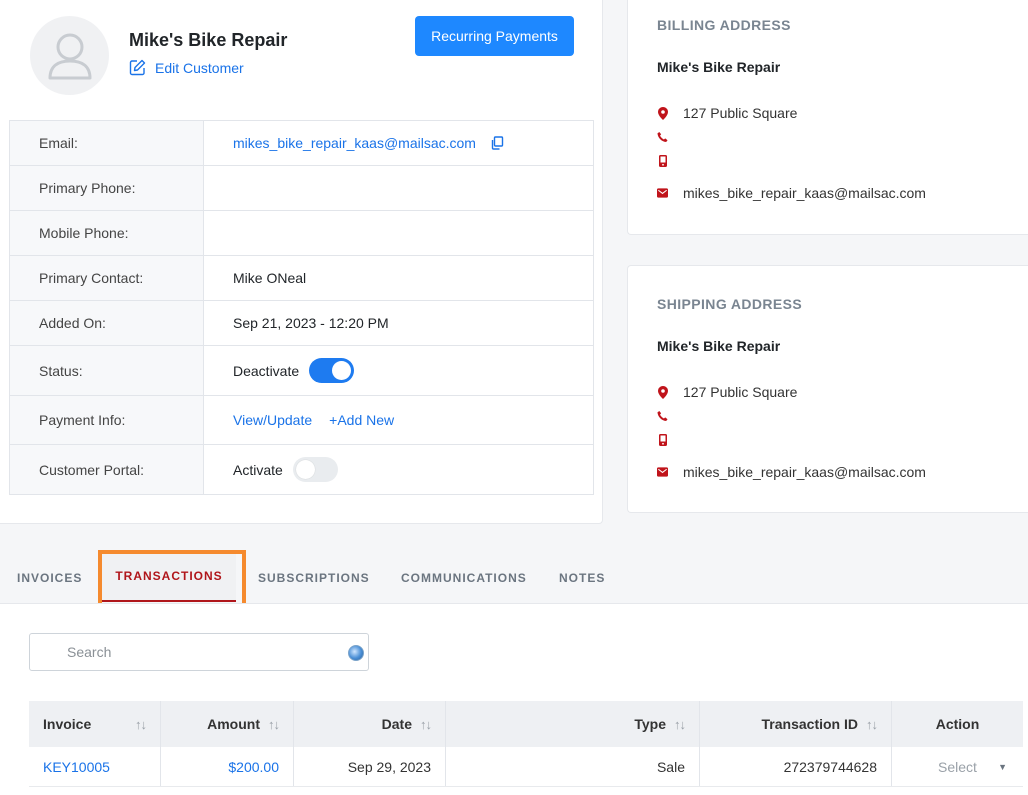 Image resolution: width=1028 pixels, height=795 pixels. I want to click on edit-customer-link: Edit Customer, so click(186, 67).